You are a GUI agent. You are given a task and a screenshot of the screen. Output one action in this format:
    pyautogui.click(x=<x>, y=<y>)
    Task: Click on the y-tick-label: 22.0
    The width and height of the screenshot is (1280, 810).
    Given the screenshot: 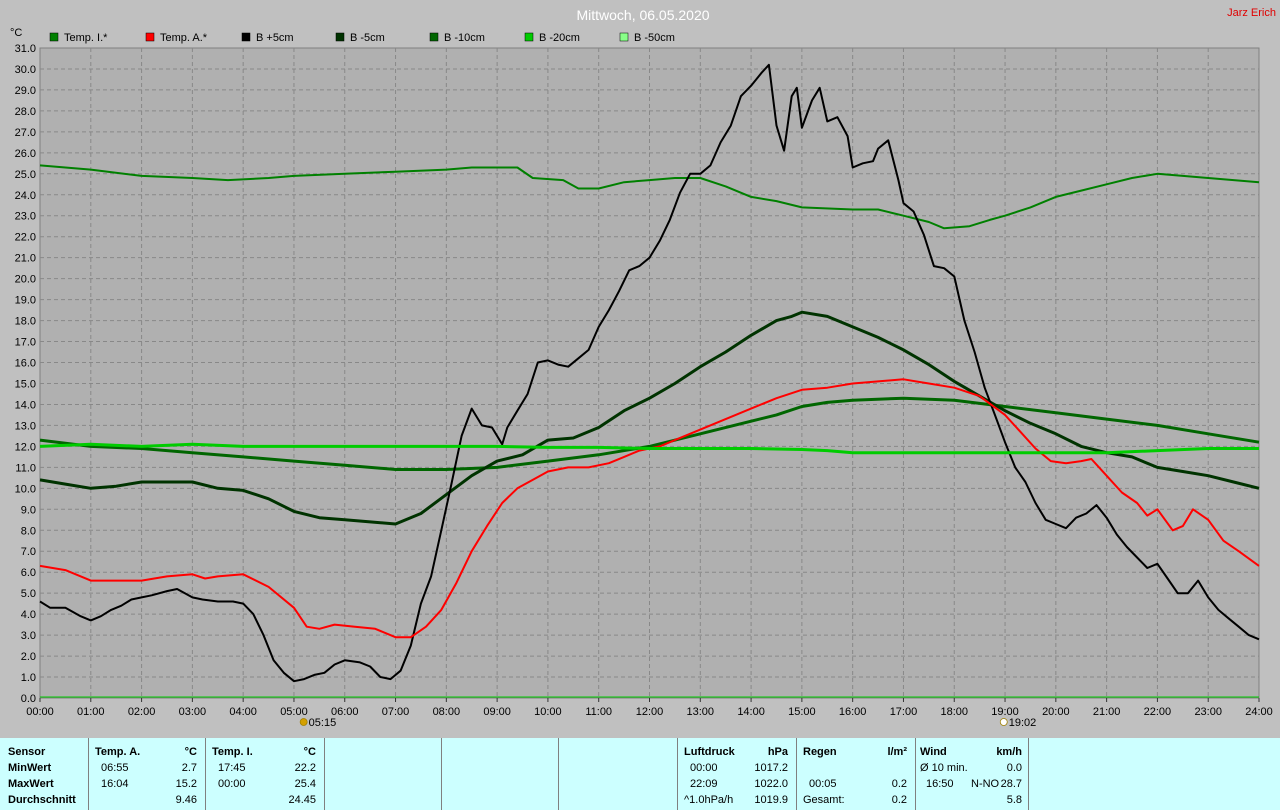 What is the action you would take?
    pyautogui.click(x=25, y=238)
    